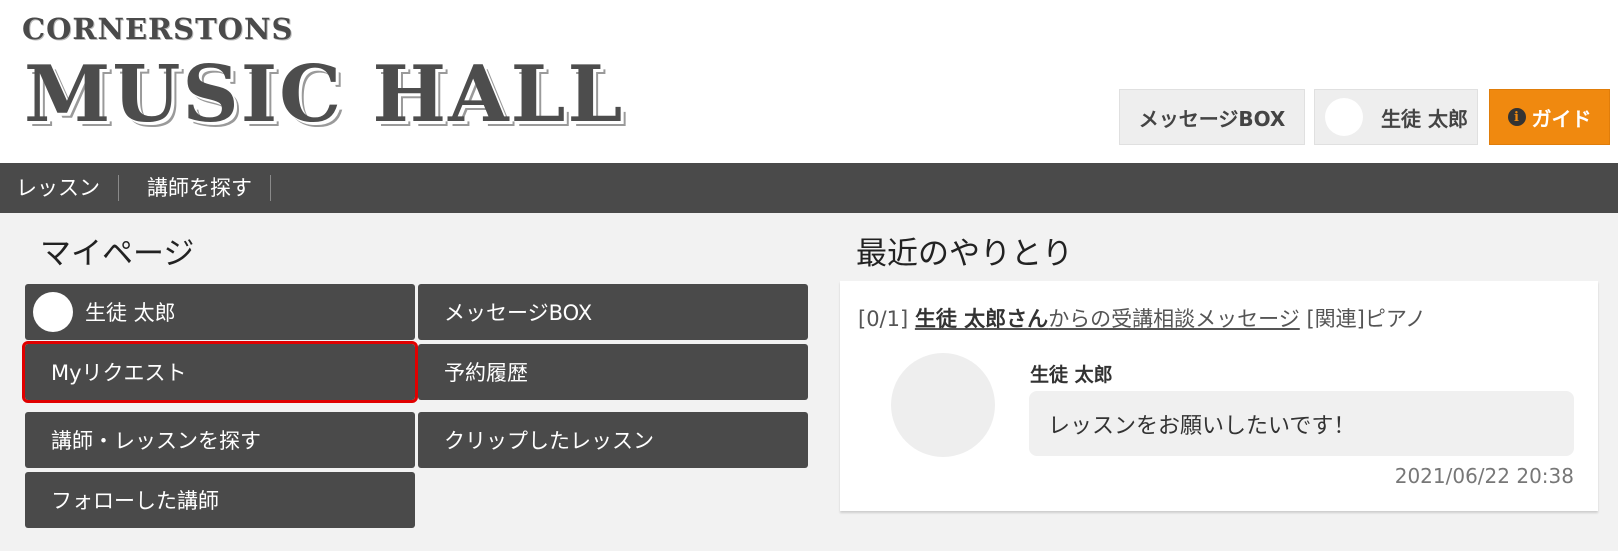 Image resolution: width=1618 pixels, height=551 pixels. Describe the element at coordinates (613, 312) in the screenshot. I see `tile-message-box: メッセージBOX` at that location.